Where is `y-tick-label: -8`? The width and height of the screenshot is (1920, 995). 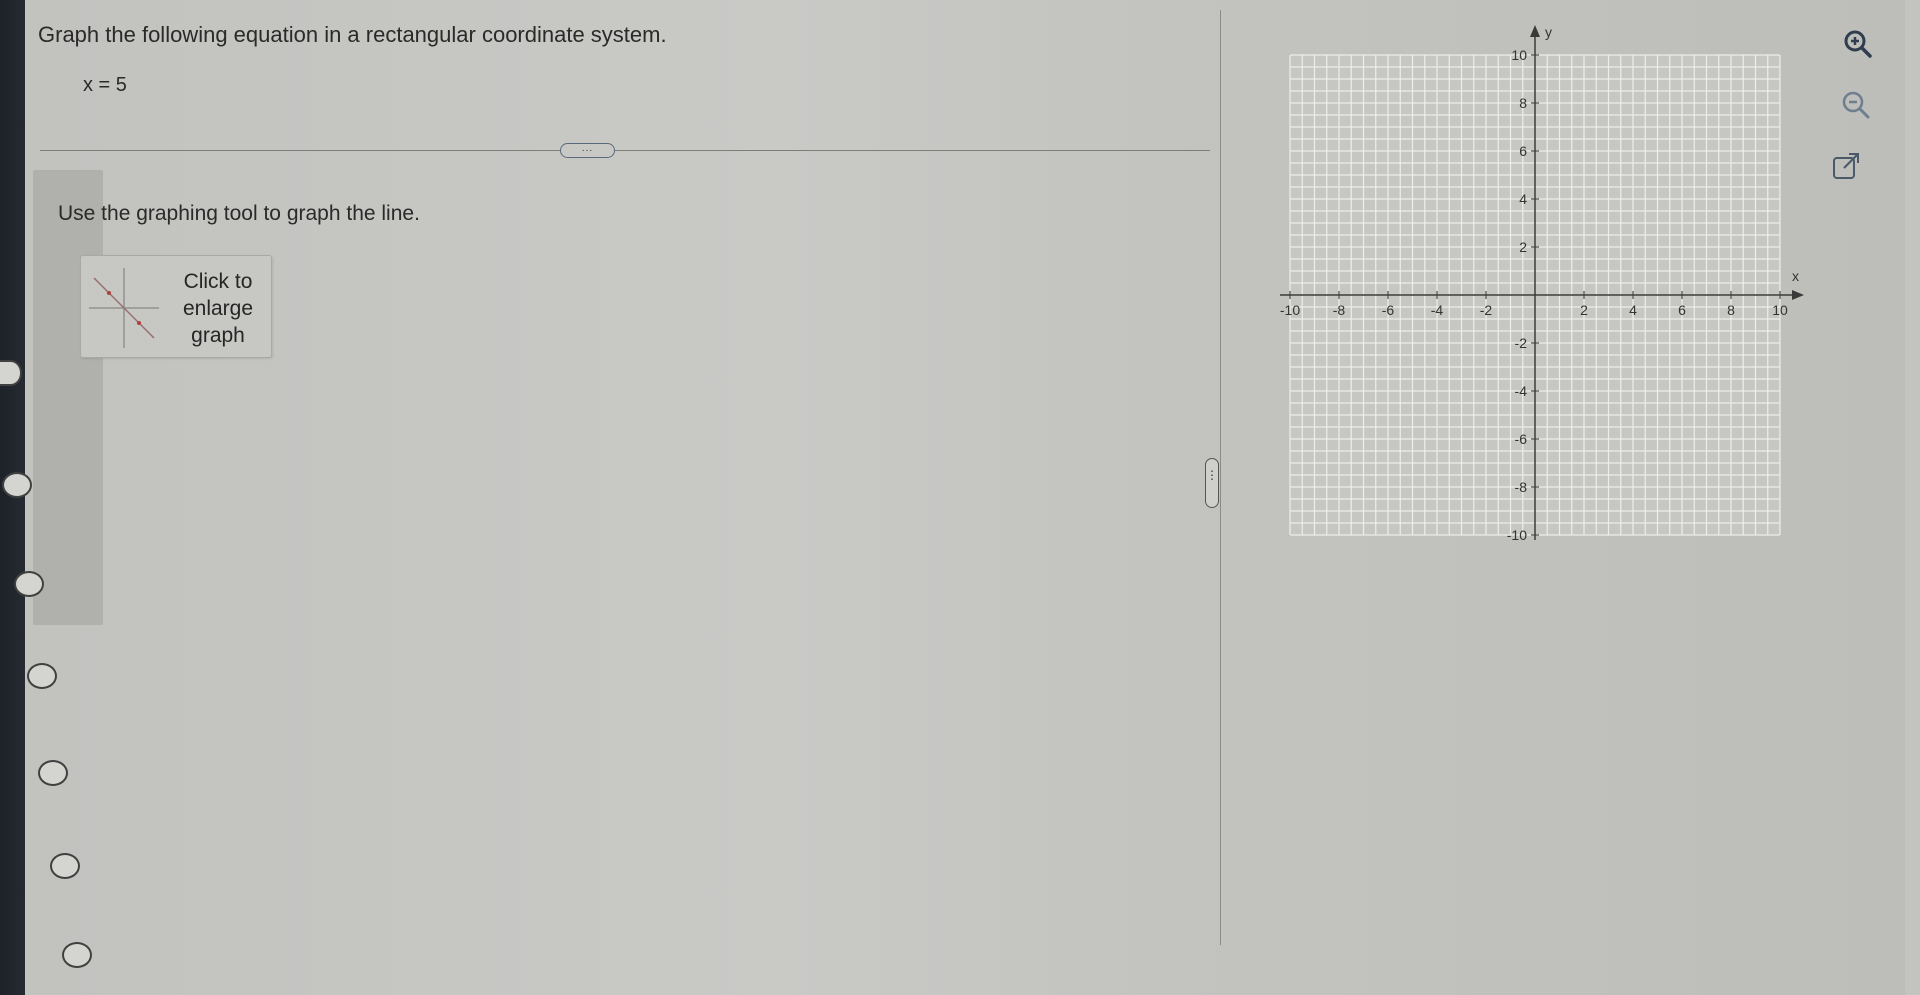
y-tick-label: -8 is located at coordinates (1521, 487).